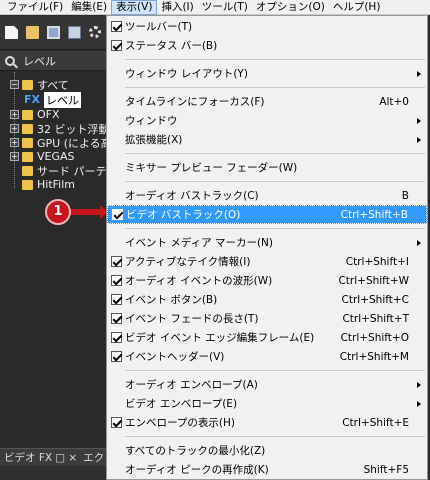 The image size is (430, 480). I want to click on menu-view: 表示(V), so click(134, 7).